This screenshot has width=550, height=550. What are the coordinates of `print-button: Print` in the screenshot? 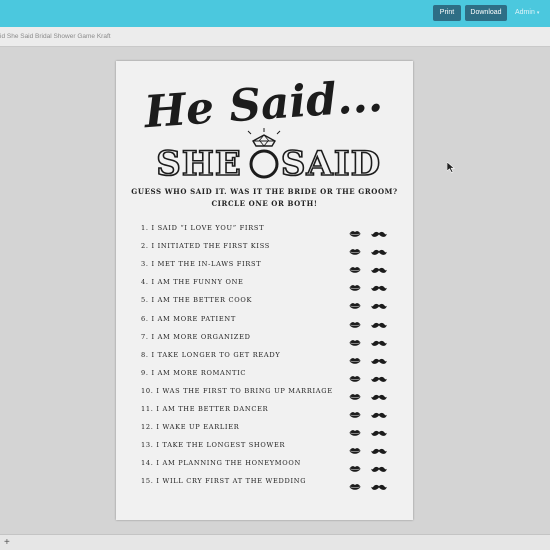 It's located at (447, 13).